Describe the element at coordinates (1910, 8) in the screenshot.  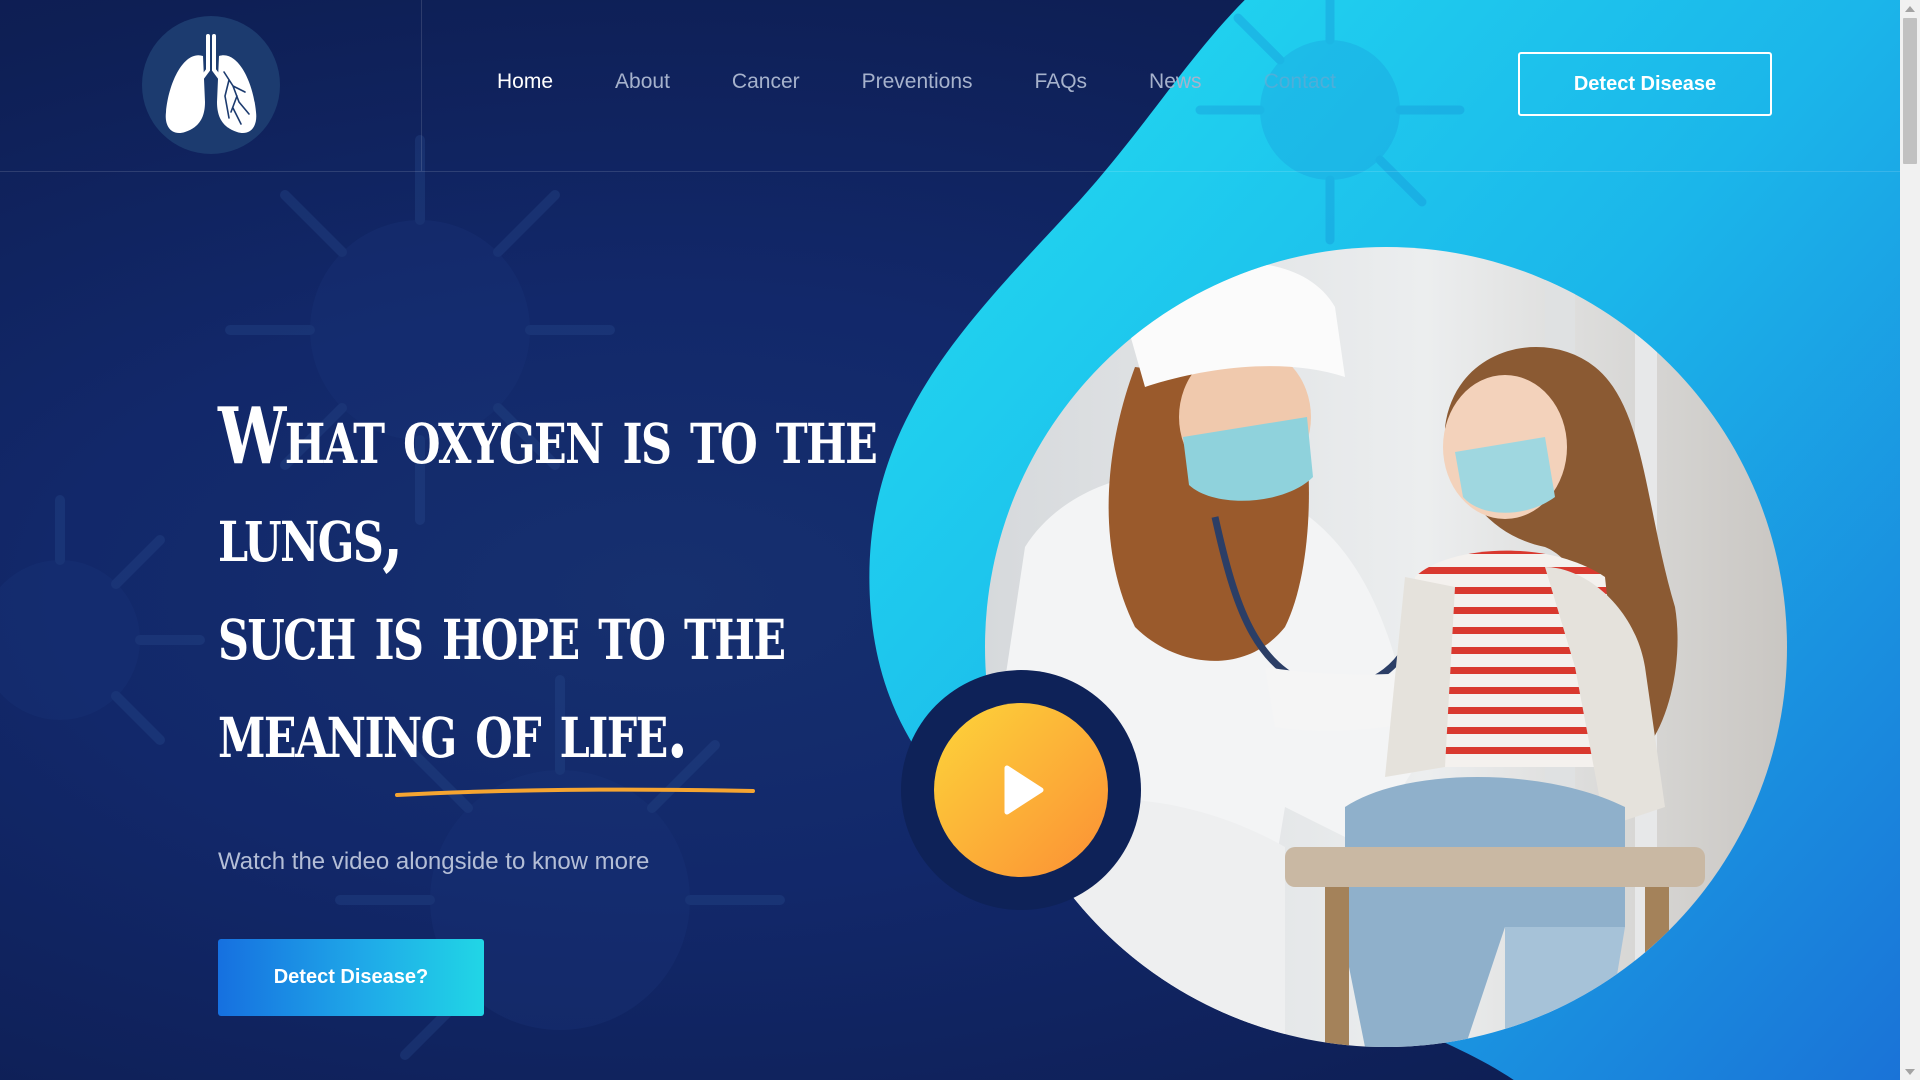
I see `scroll-up-arrow-icon` at that location.